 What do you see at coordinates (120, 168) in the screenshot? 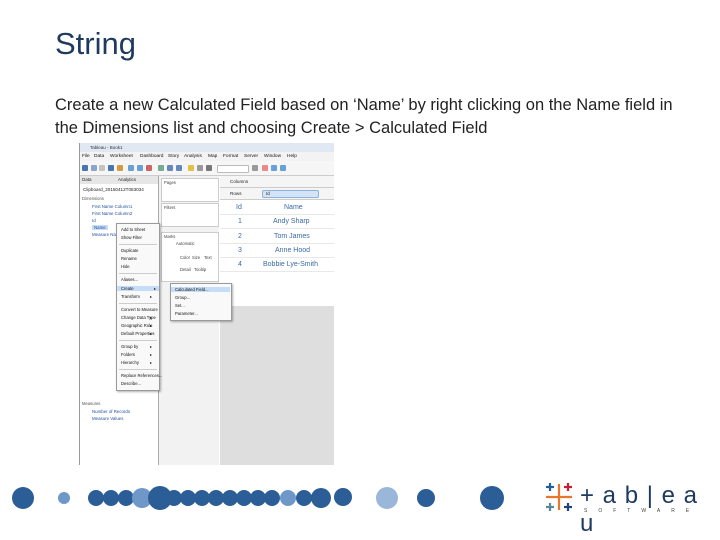
I see `new-datasource-icon` at bounding box center [120, 168].